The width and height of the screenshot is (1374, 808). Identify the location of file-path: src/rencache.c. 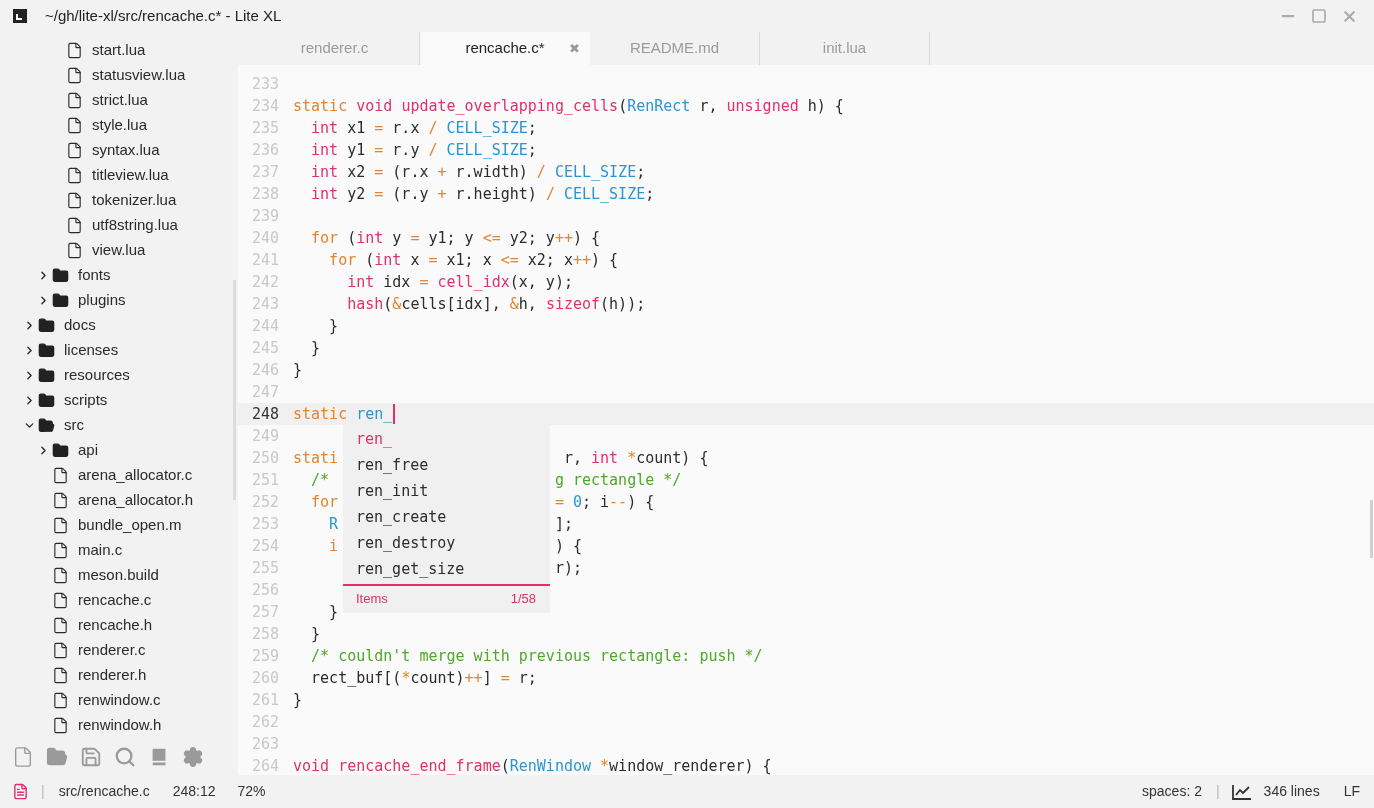
(104, 791).